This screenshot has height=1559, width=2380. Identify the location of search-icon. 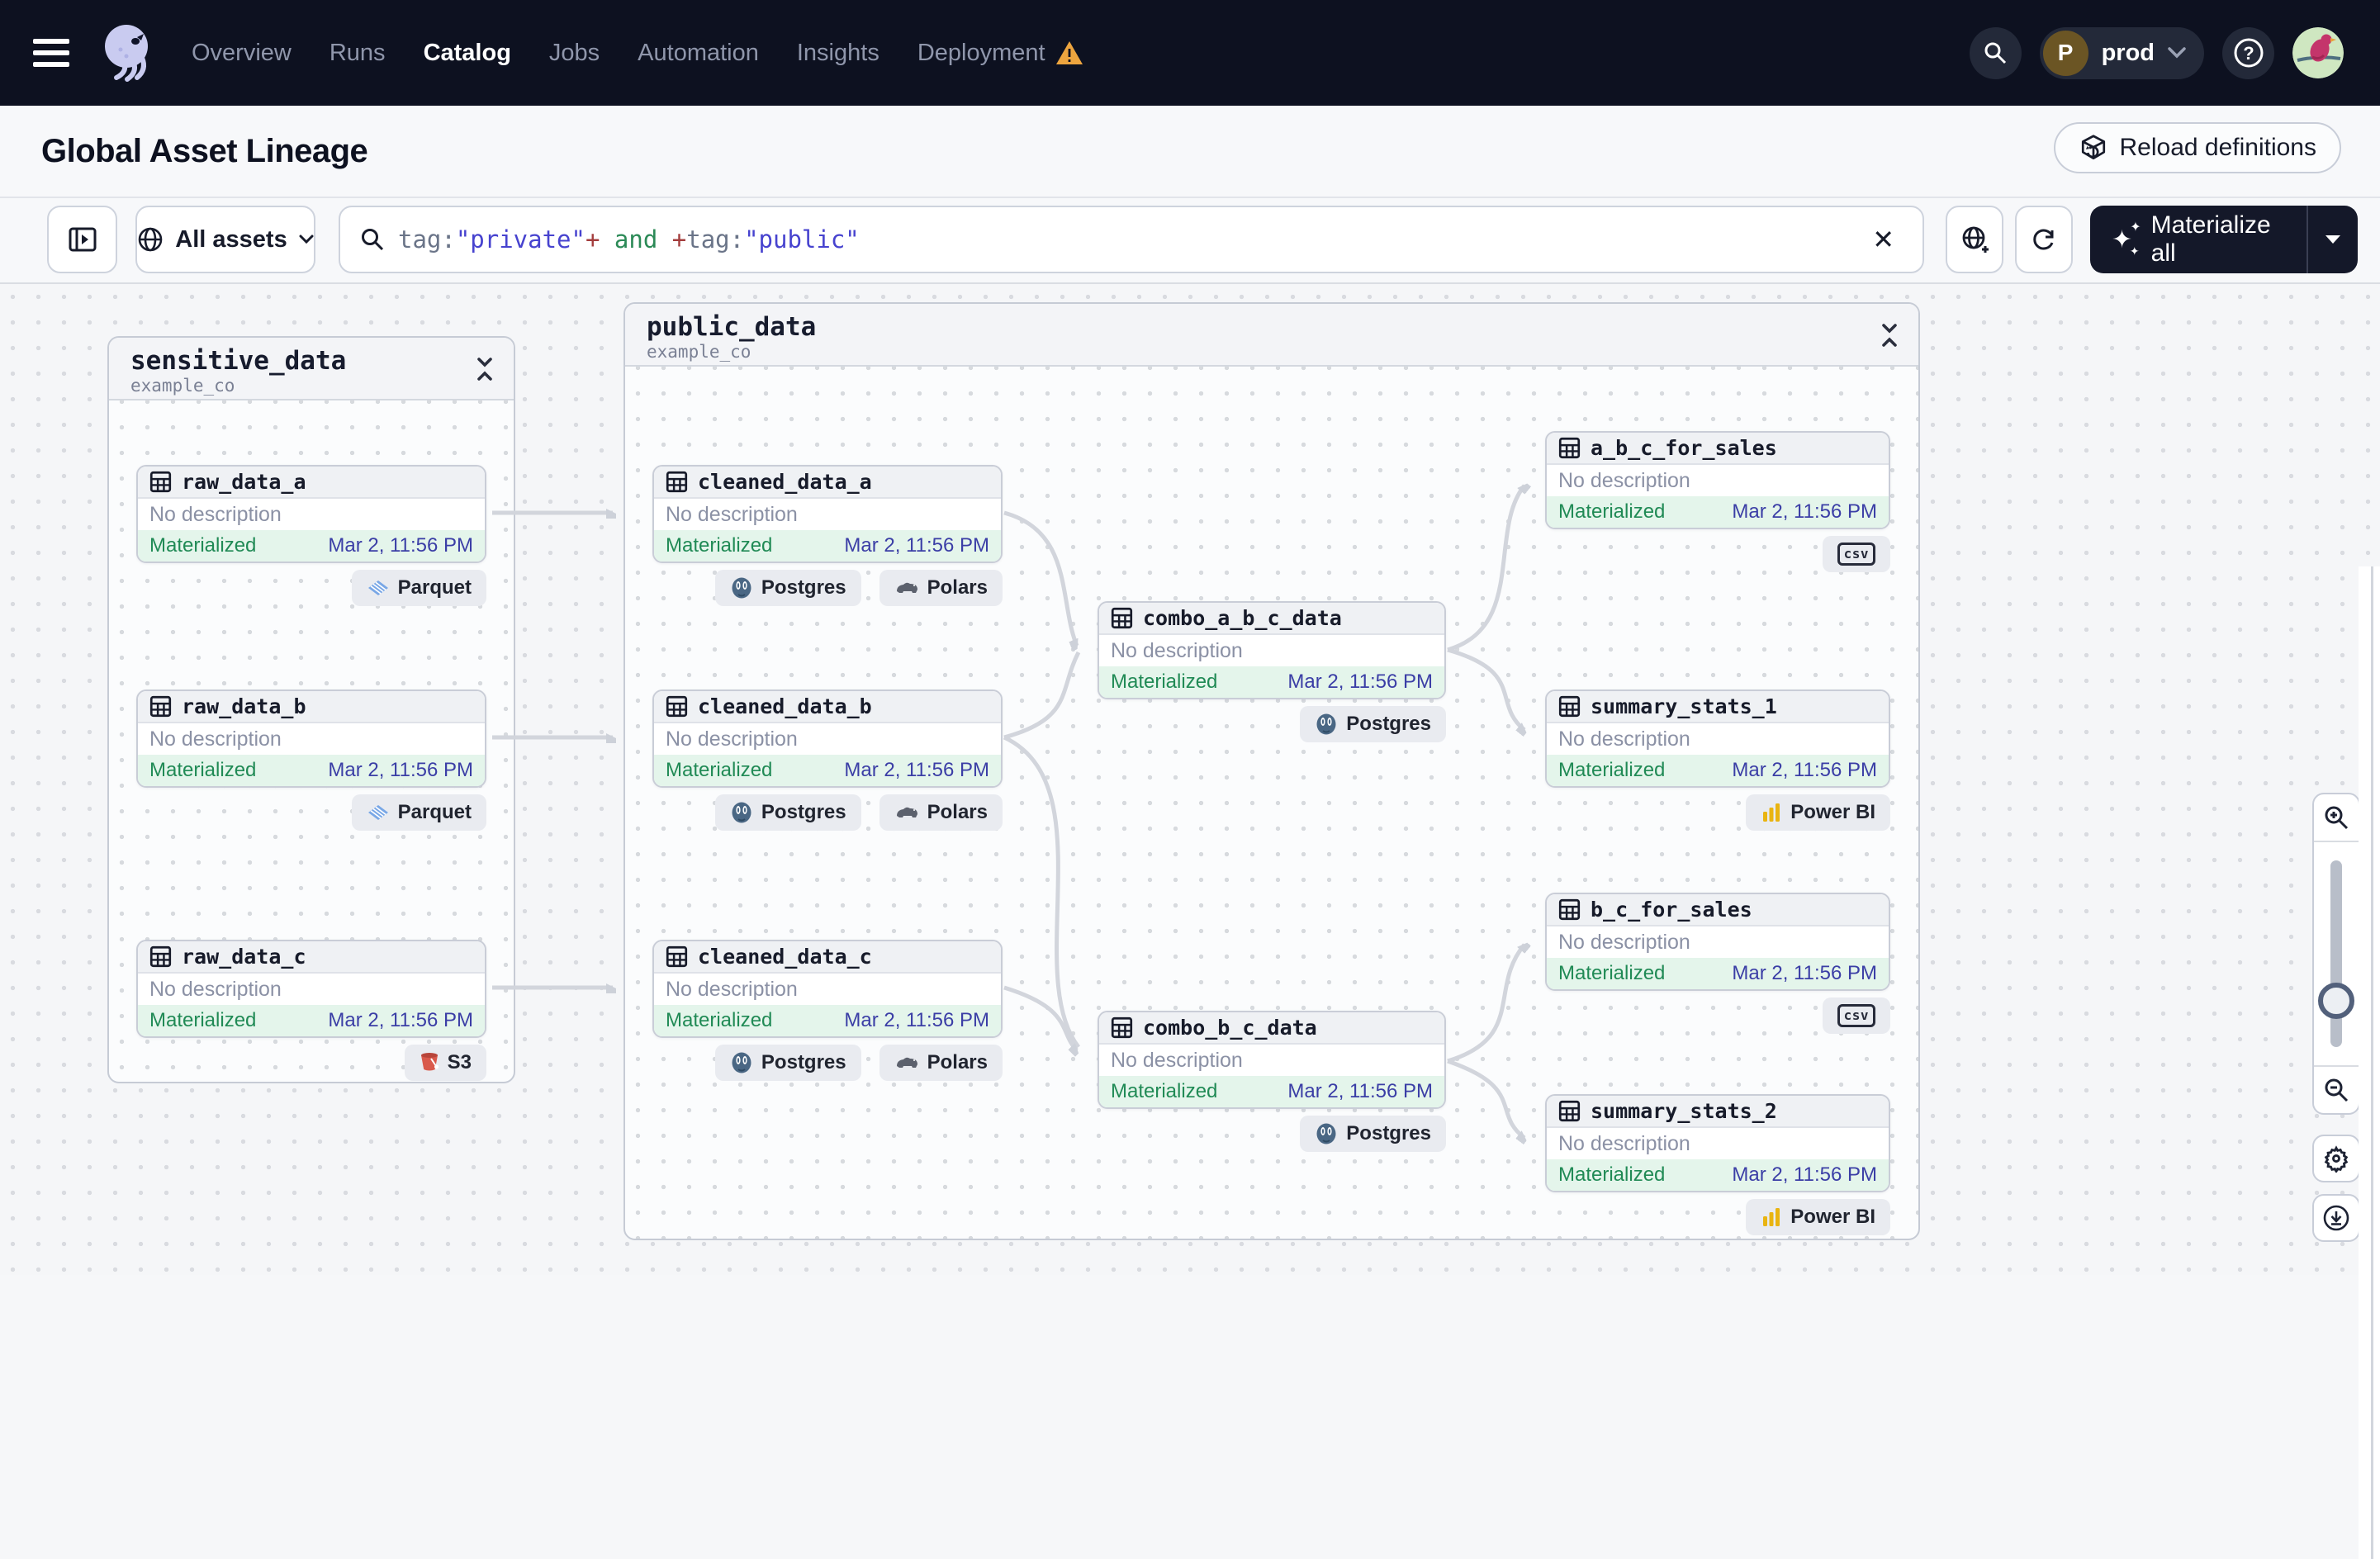
(373, 240).